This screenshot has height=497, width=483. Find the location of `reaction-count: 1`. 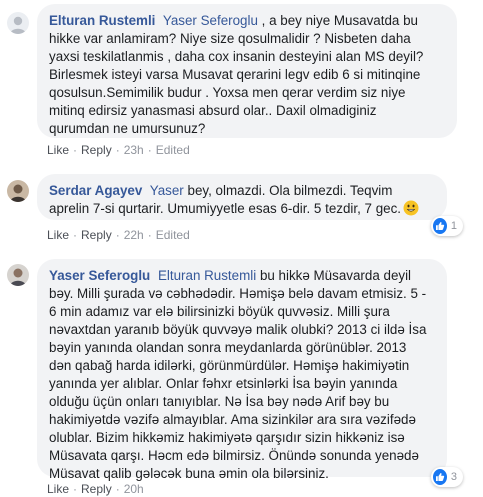

reaction-count: 1 is located at coordinates (453, 226).